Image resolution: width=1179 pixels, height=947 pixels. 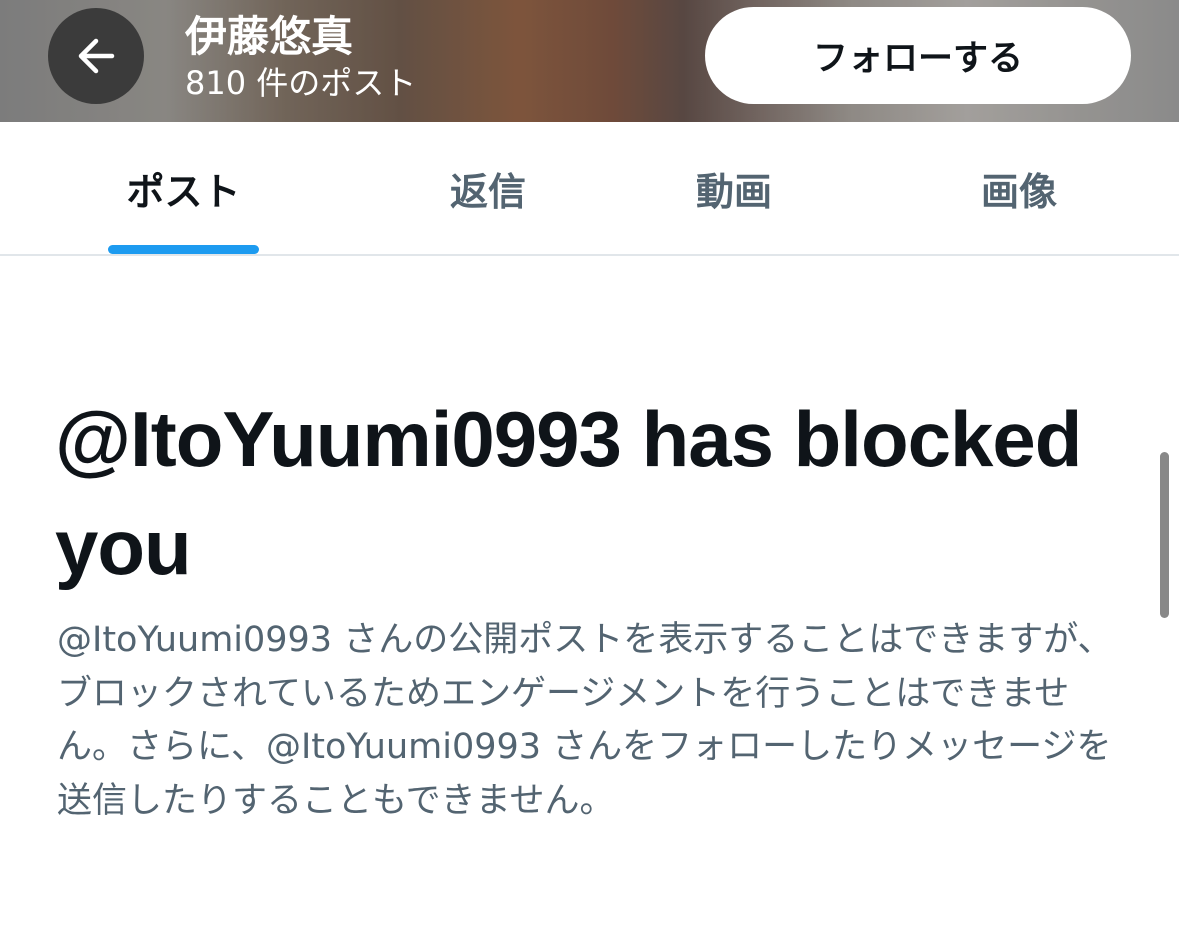 What do you see at coordinates (918, 55) in the screenshot?
I see `follow-button: フォローする` at bounding box center [918, 55].